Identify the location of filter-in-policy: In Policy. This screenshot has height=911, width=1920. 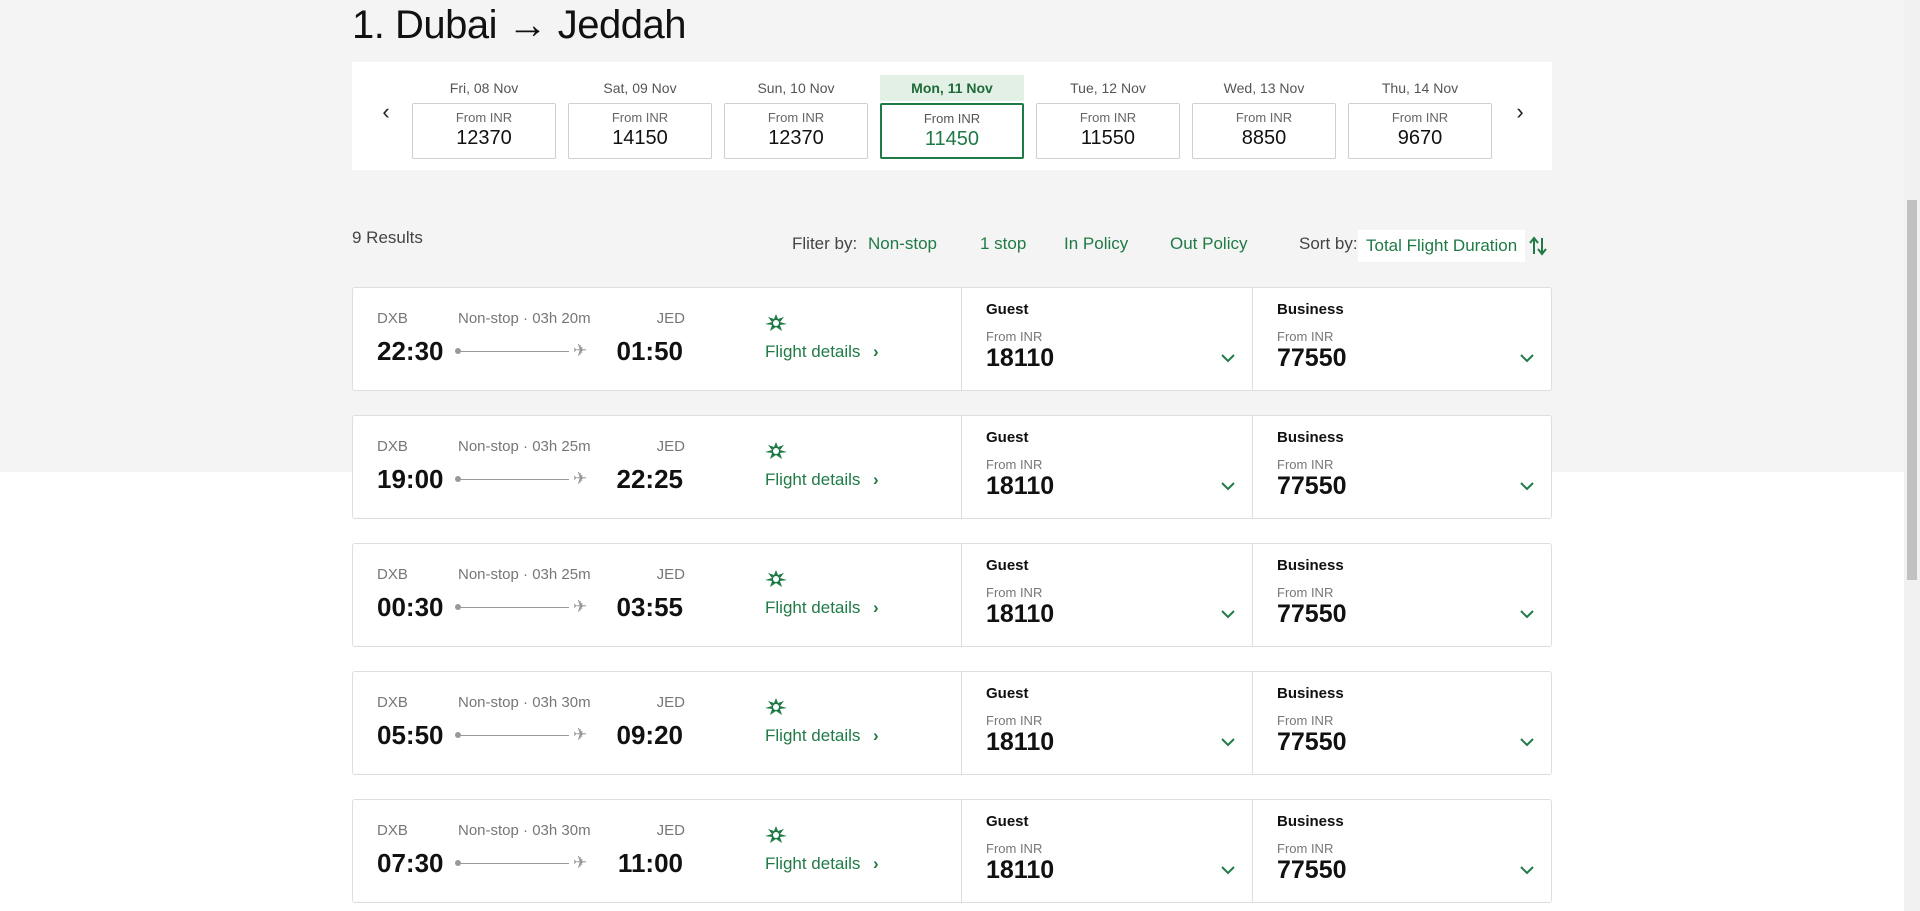
(1096, 244).